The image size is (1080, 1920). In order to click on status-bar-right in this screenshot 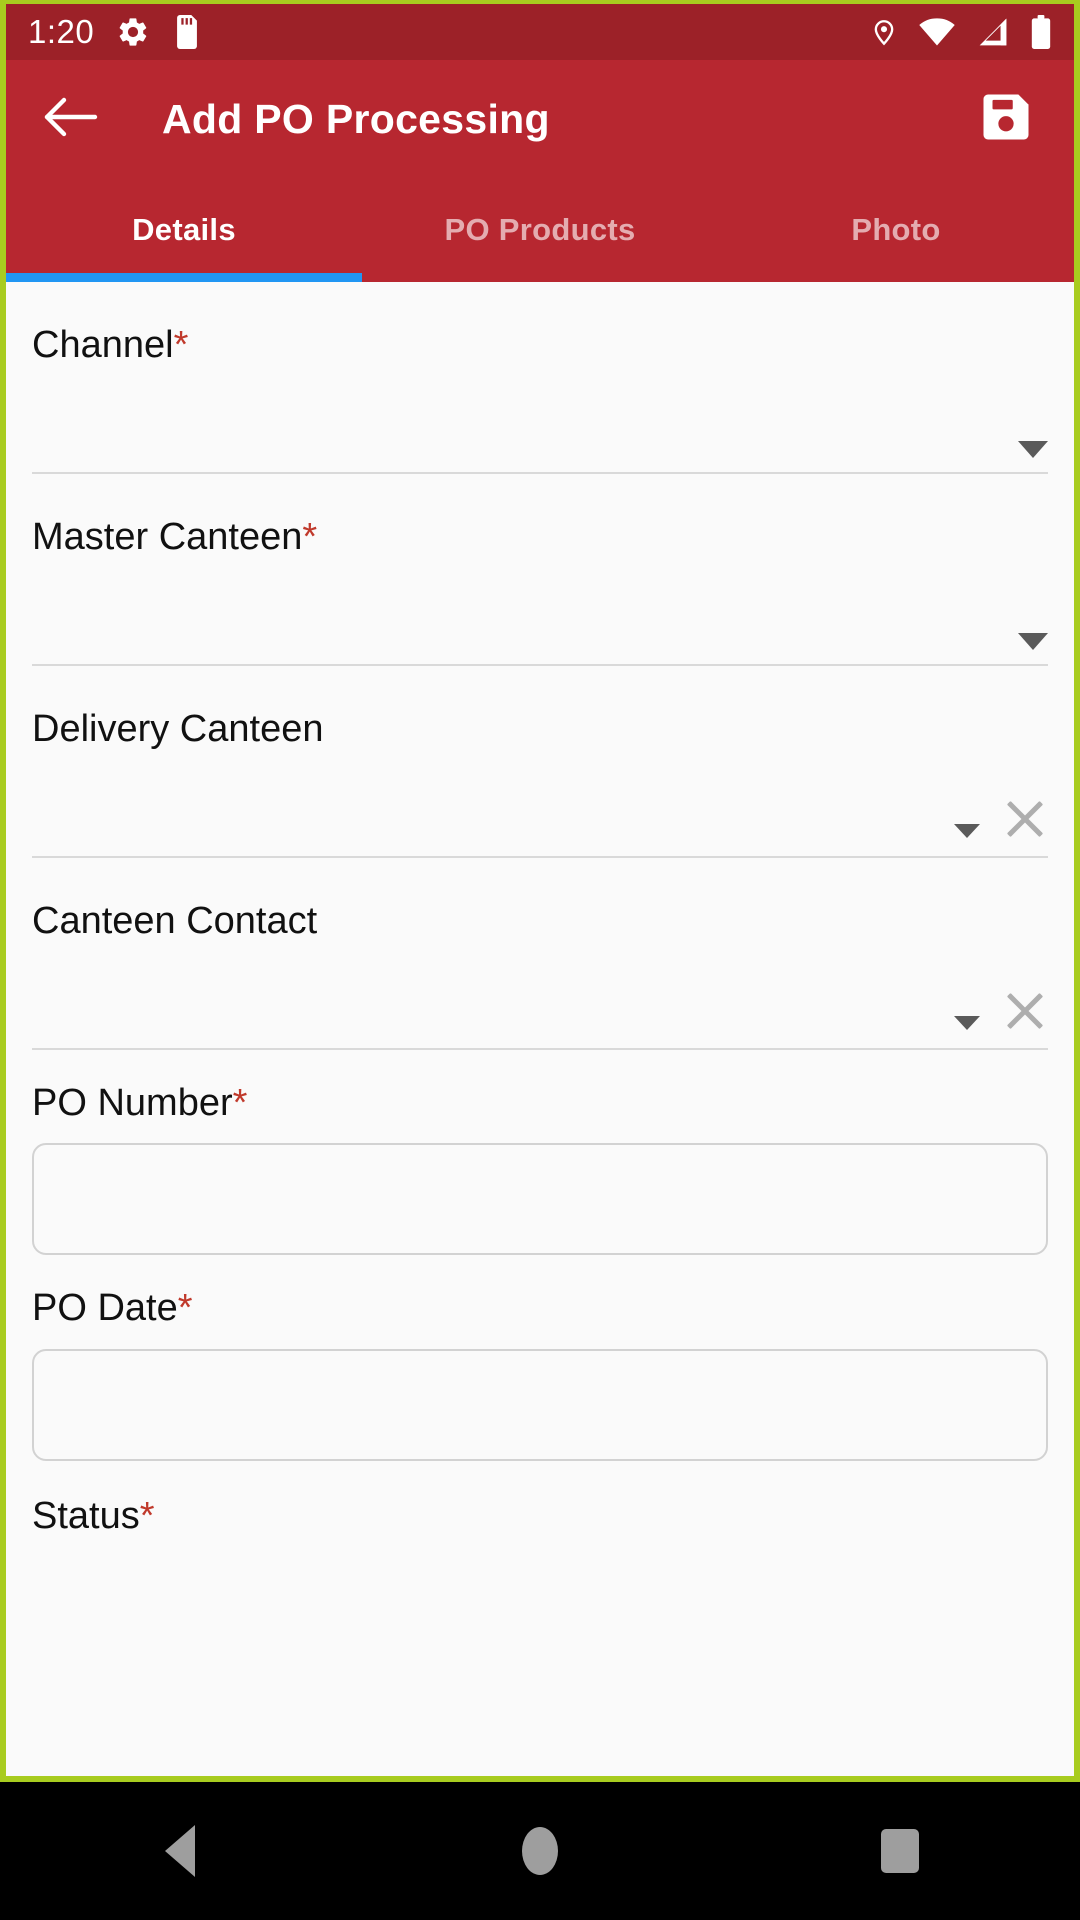, I will do `click(961, 32)`.